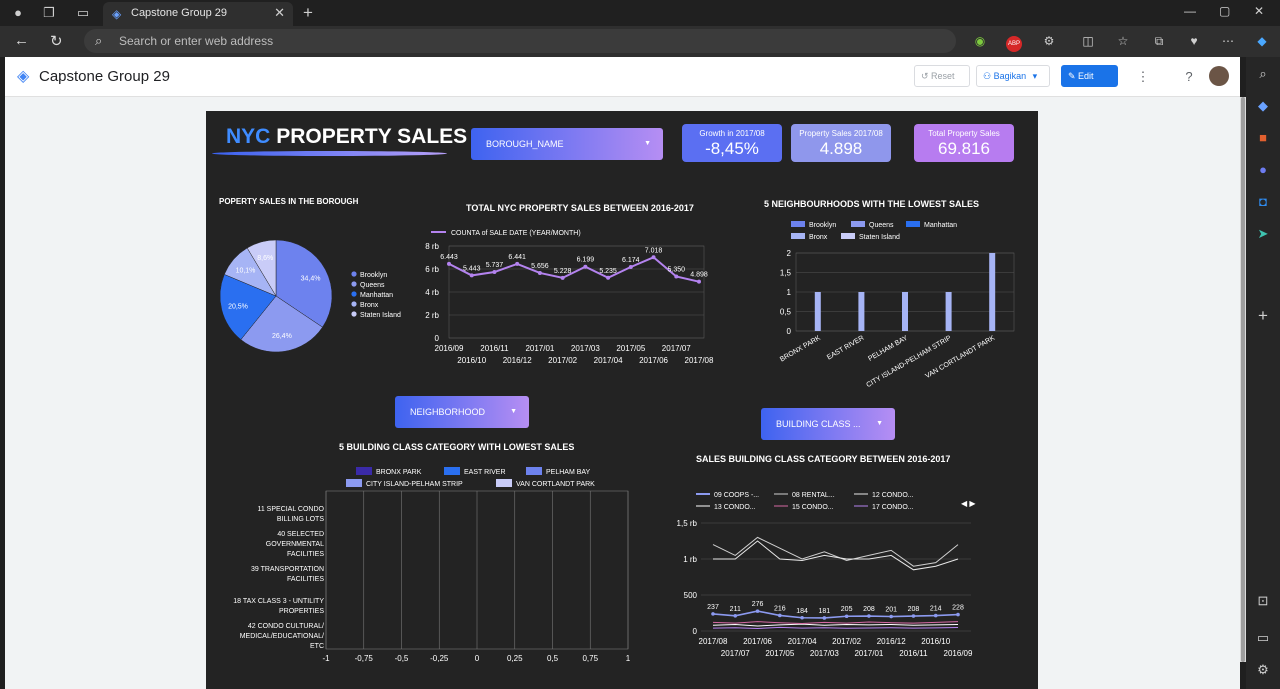 The image size is (1280, 689). I want to click on data-label: 211, so click(735, 609).